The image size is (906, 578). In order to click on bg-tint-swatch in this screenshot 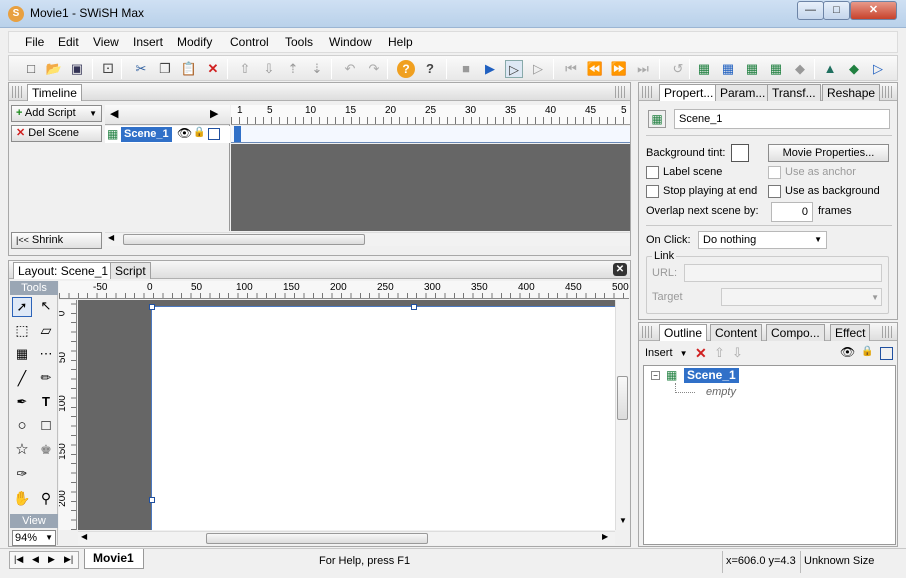, I will do `click(740, 153)`.